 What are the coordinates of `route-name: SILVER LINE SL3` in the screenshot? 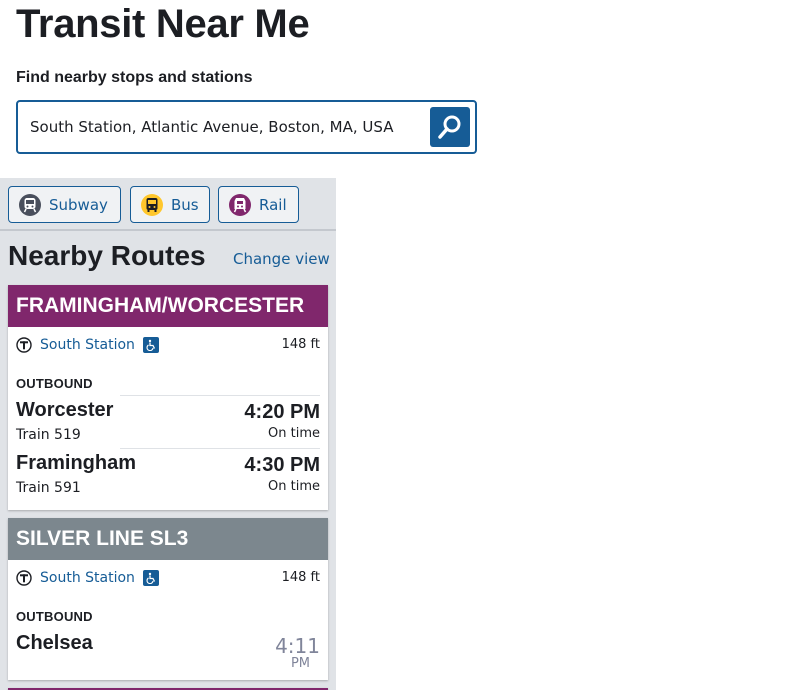 It's located at (168, 539).